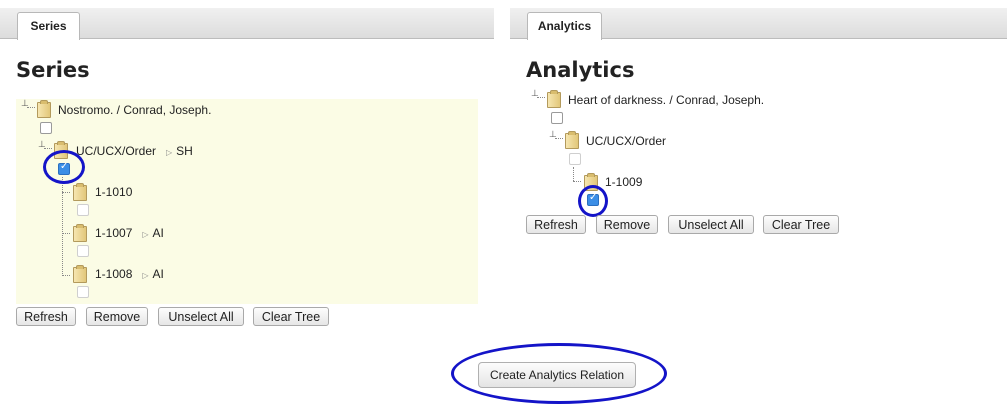 Image resolution: width=1007 pixels, height=407 pixels. Describe the element at coordinates (801, 224) in the screenshot. I see `analytics-clear-tree-button: Clear Tree` at that location.